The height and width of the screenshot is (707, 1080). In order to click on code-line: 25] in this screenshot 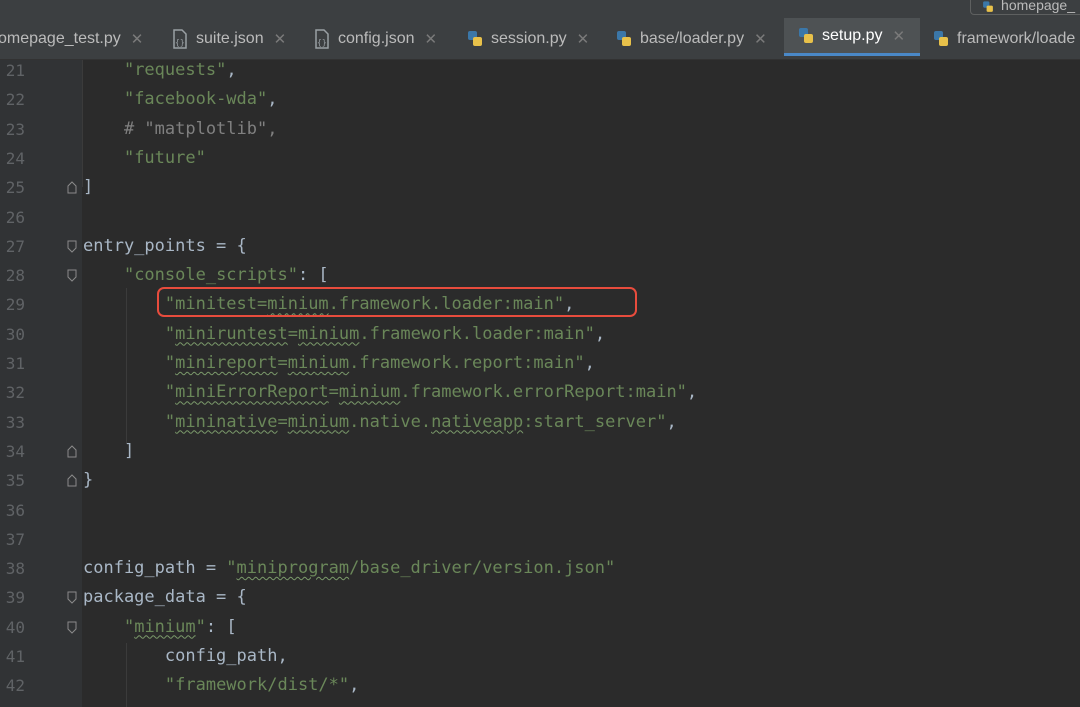, I will do `click(540, 187)`.